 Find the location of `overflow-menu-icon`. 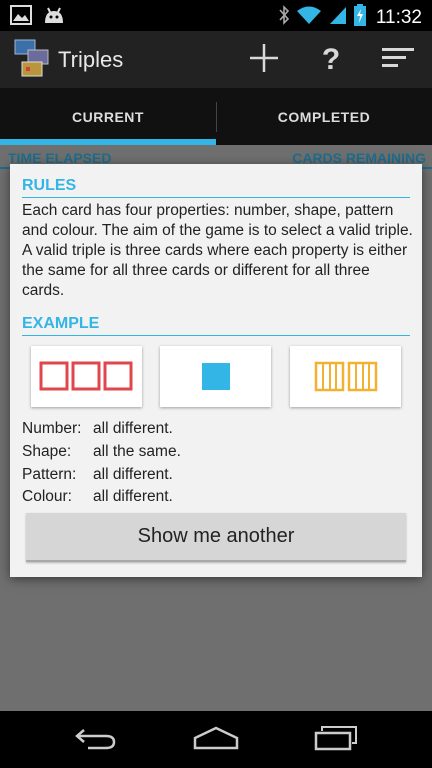

overflow-menu-icon is located at coordinates (398, 60).